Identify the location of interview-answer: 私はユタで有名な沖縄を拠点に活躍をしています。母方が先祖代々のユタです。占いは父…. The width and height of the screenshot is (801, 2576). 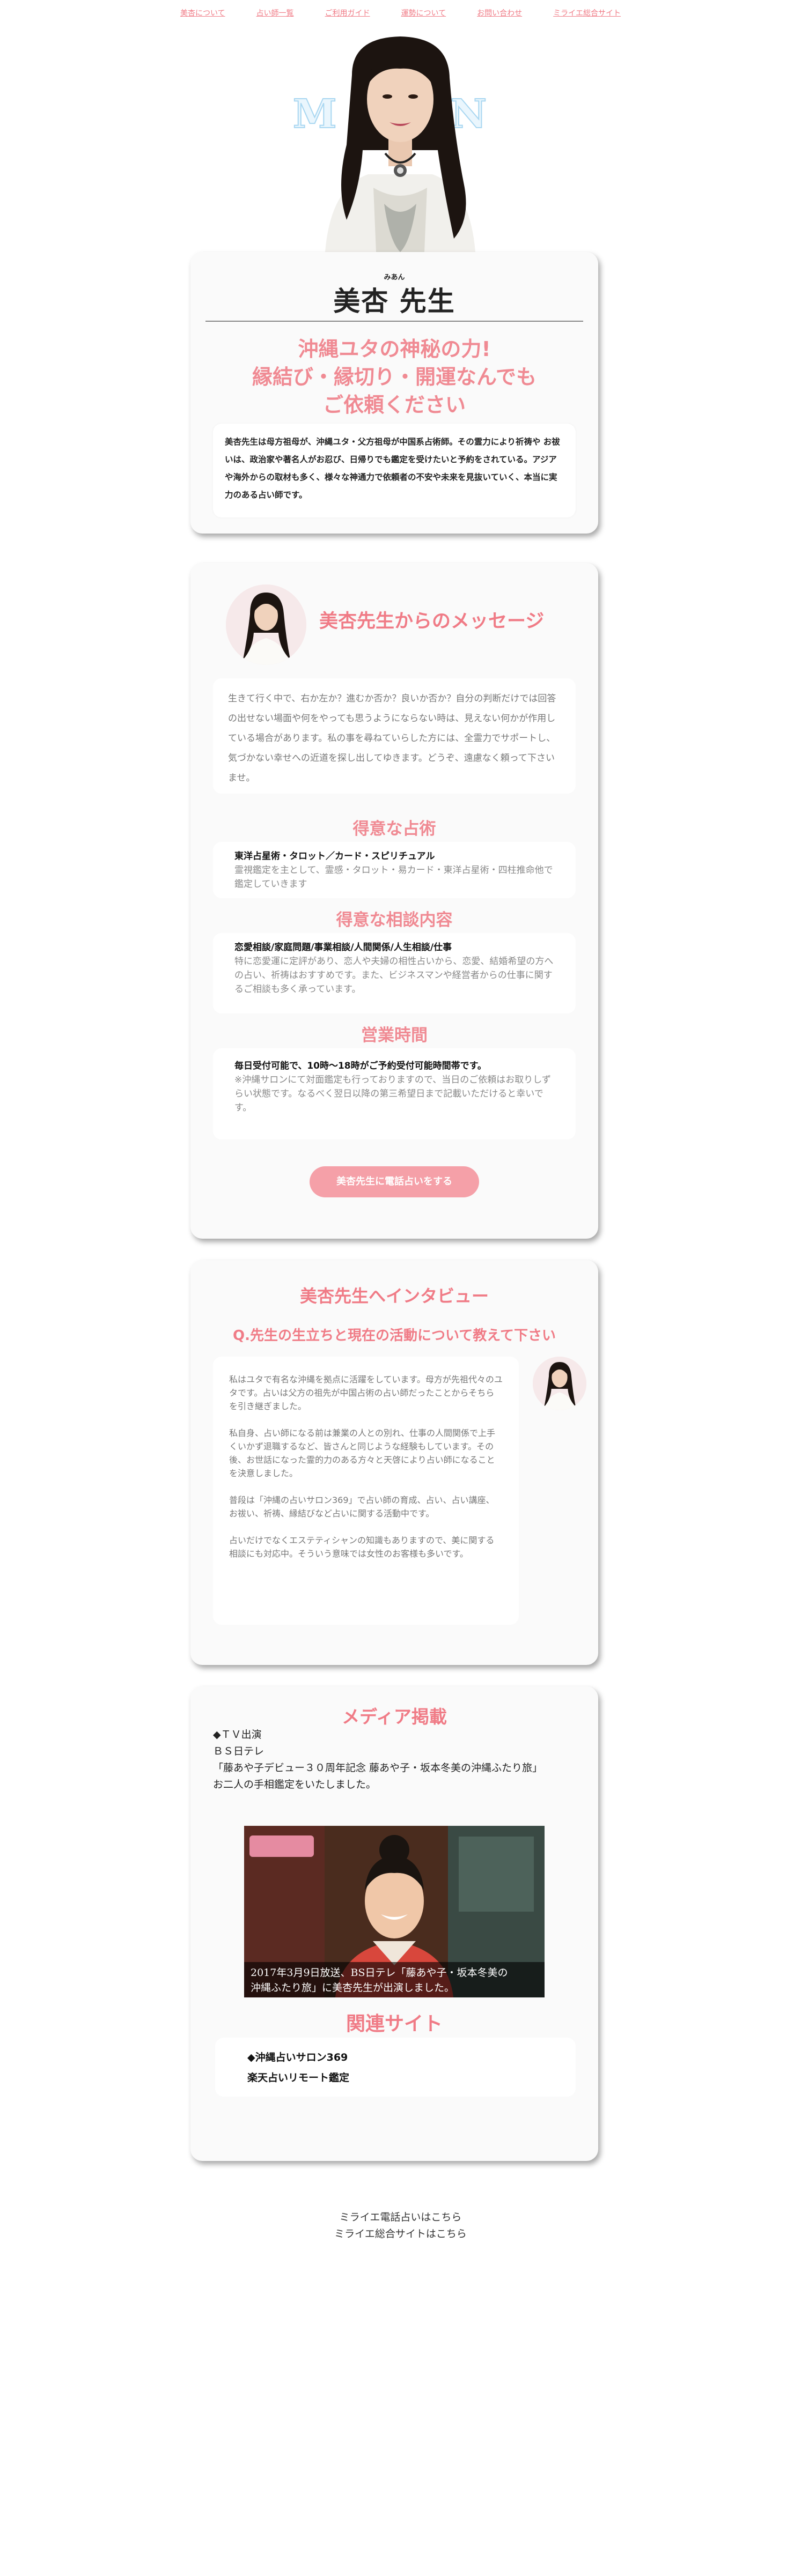
(366, 1491).